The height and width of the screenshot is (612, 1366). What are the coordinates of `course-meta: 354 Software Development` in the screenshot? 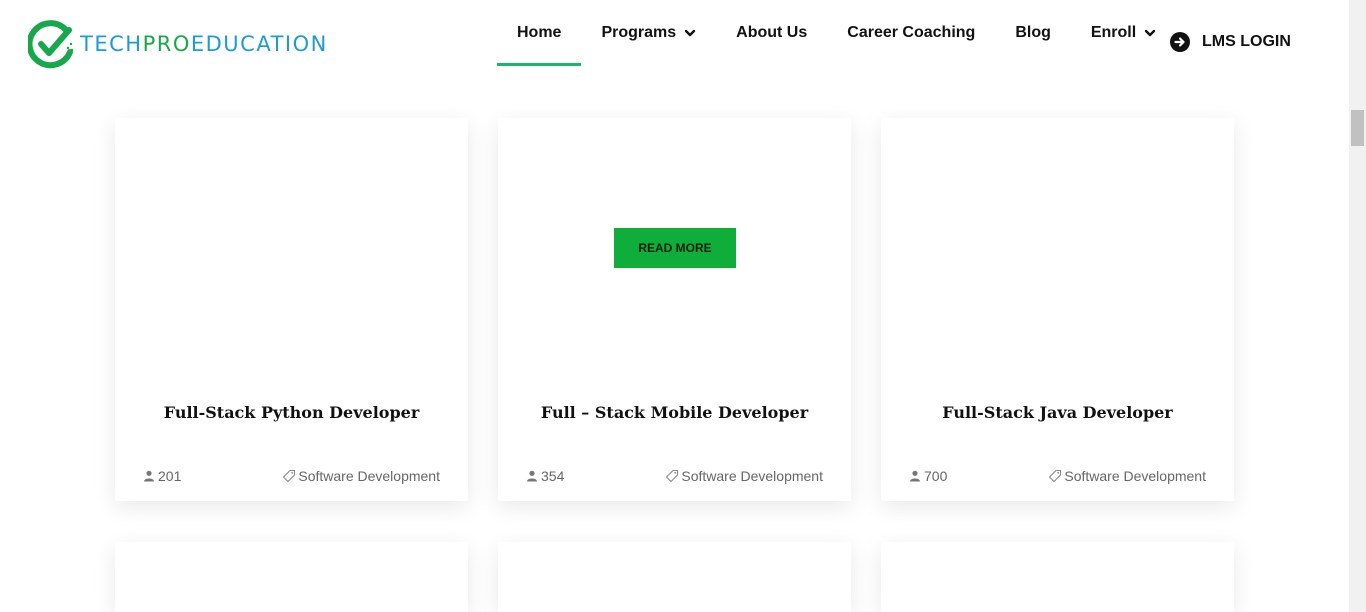 It's located at (674, 476).